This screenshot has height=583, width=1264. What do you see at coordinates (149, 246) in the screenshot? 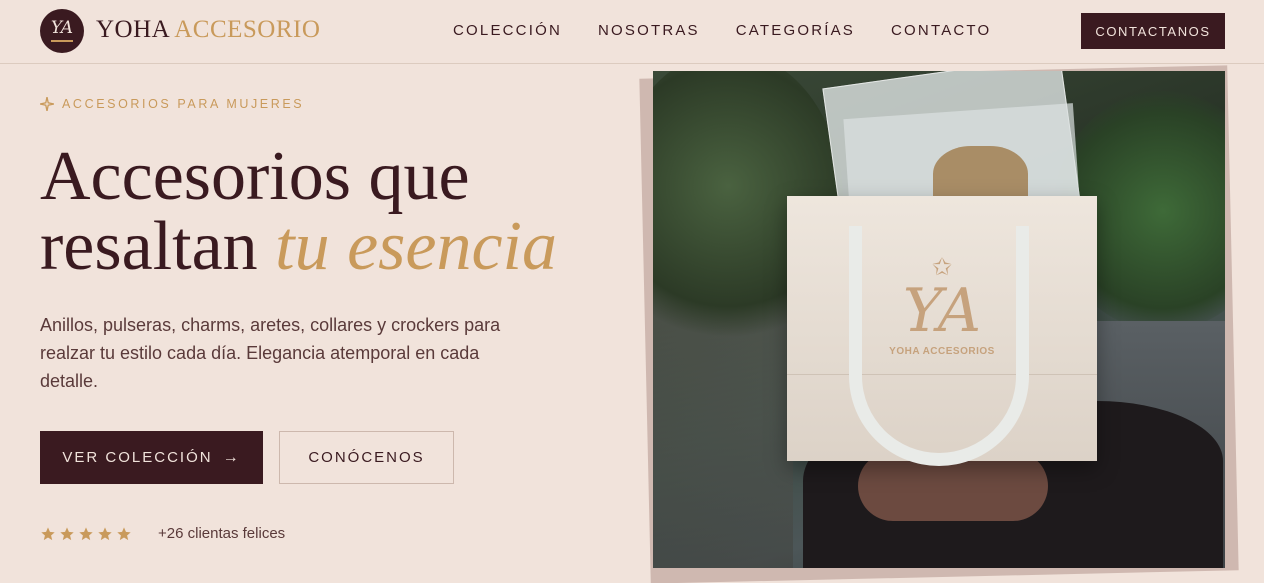
I see `headline-line2: resaltan` at bounding box center [149, 246].